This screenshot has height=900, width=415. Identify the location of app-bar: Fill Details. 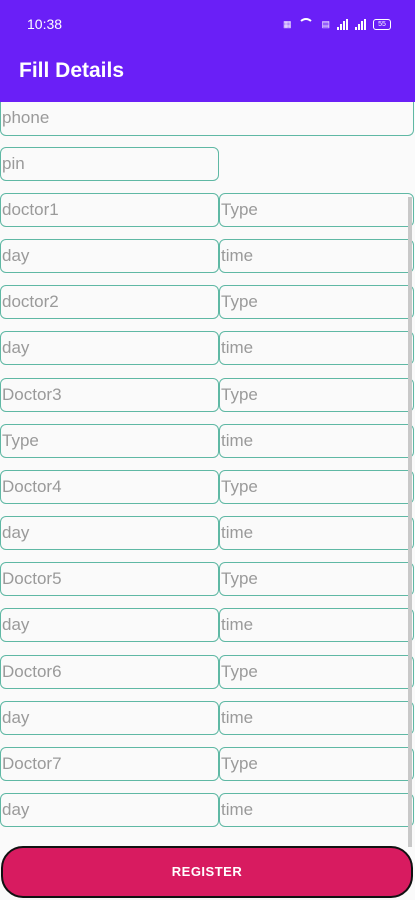
(207, 70).